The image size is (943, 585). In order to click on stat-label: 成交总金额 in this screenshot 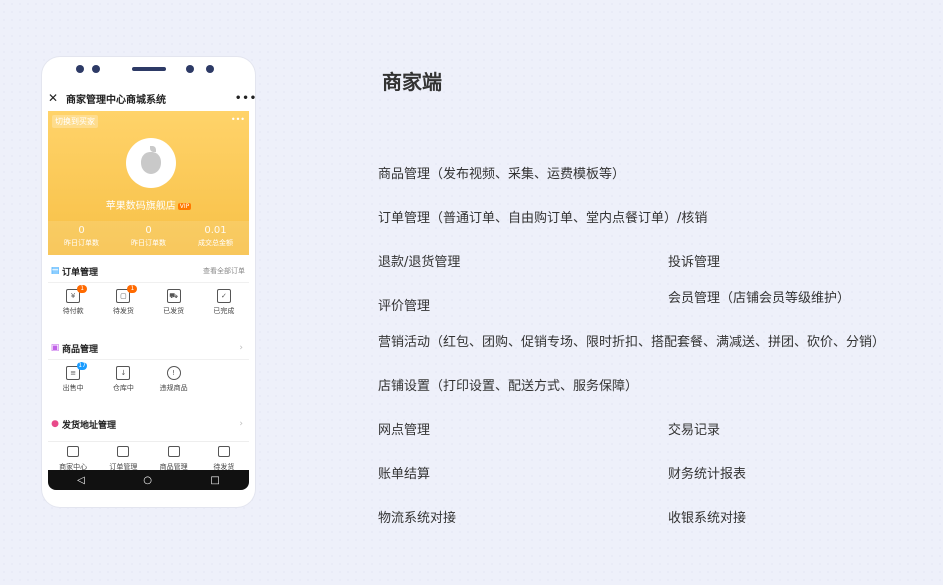, I will do `click(215, 243)`.